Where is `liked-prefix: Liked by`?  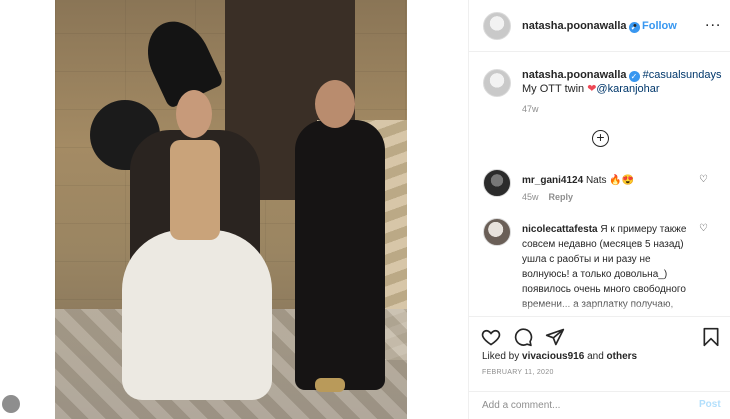
liked-prefix: Liked by is located at coordinates (501, 356).